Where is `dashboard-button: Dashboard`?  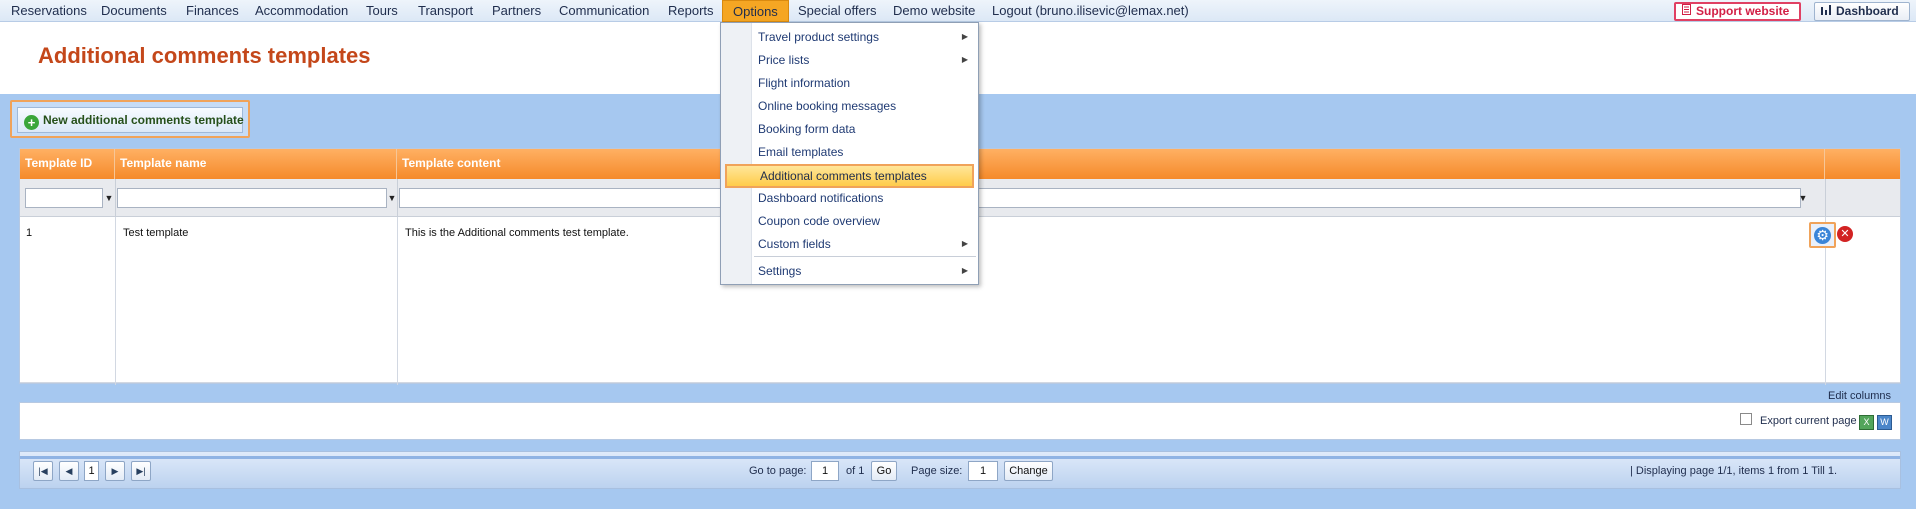
dashboard-button: Dashboard is located at coordinates (1862, 11).